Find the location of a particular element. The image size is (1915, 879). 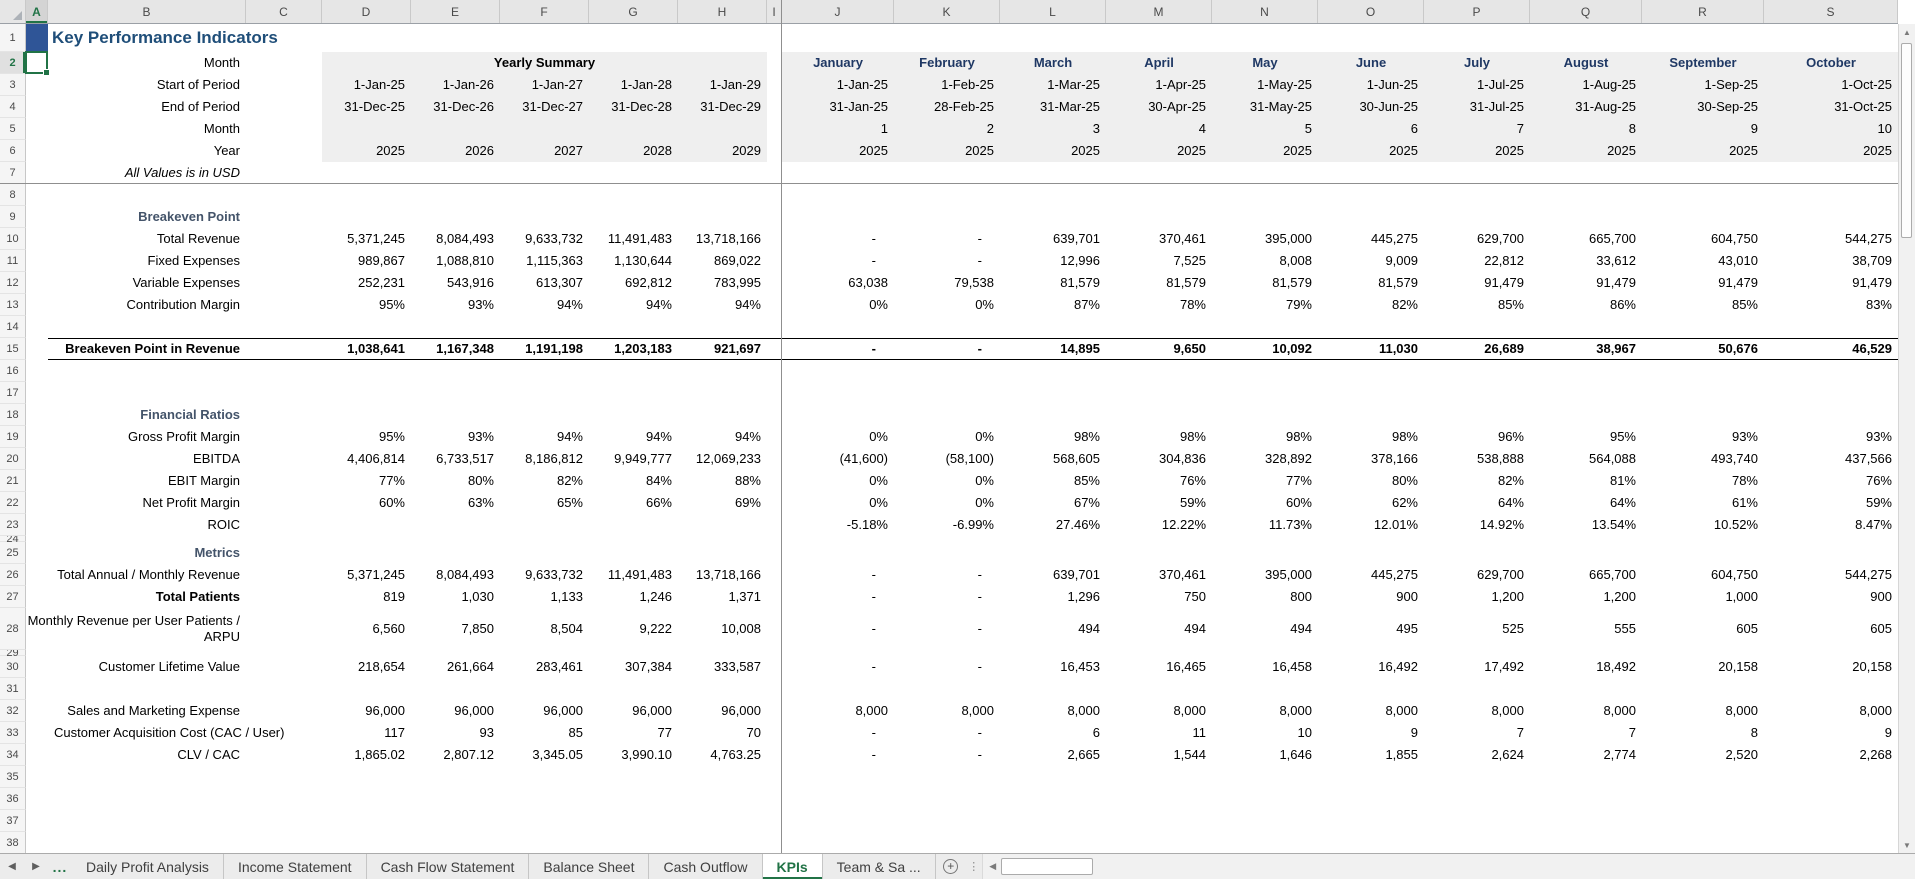

cell-R20: 493,740 is located at coordinates (1703, 459).